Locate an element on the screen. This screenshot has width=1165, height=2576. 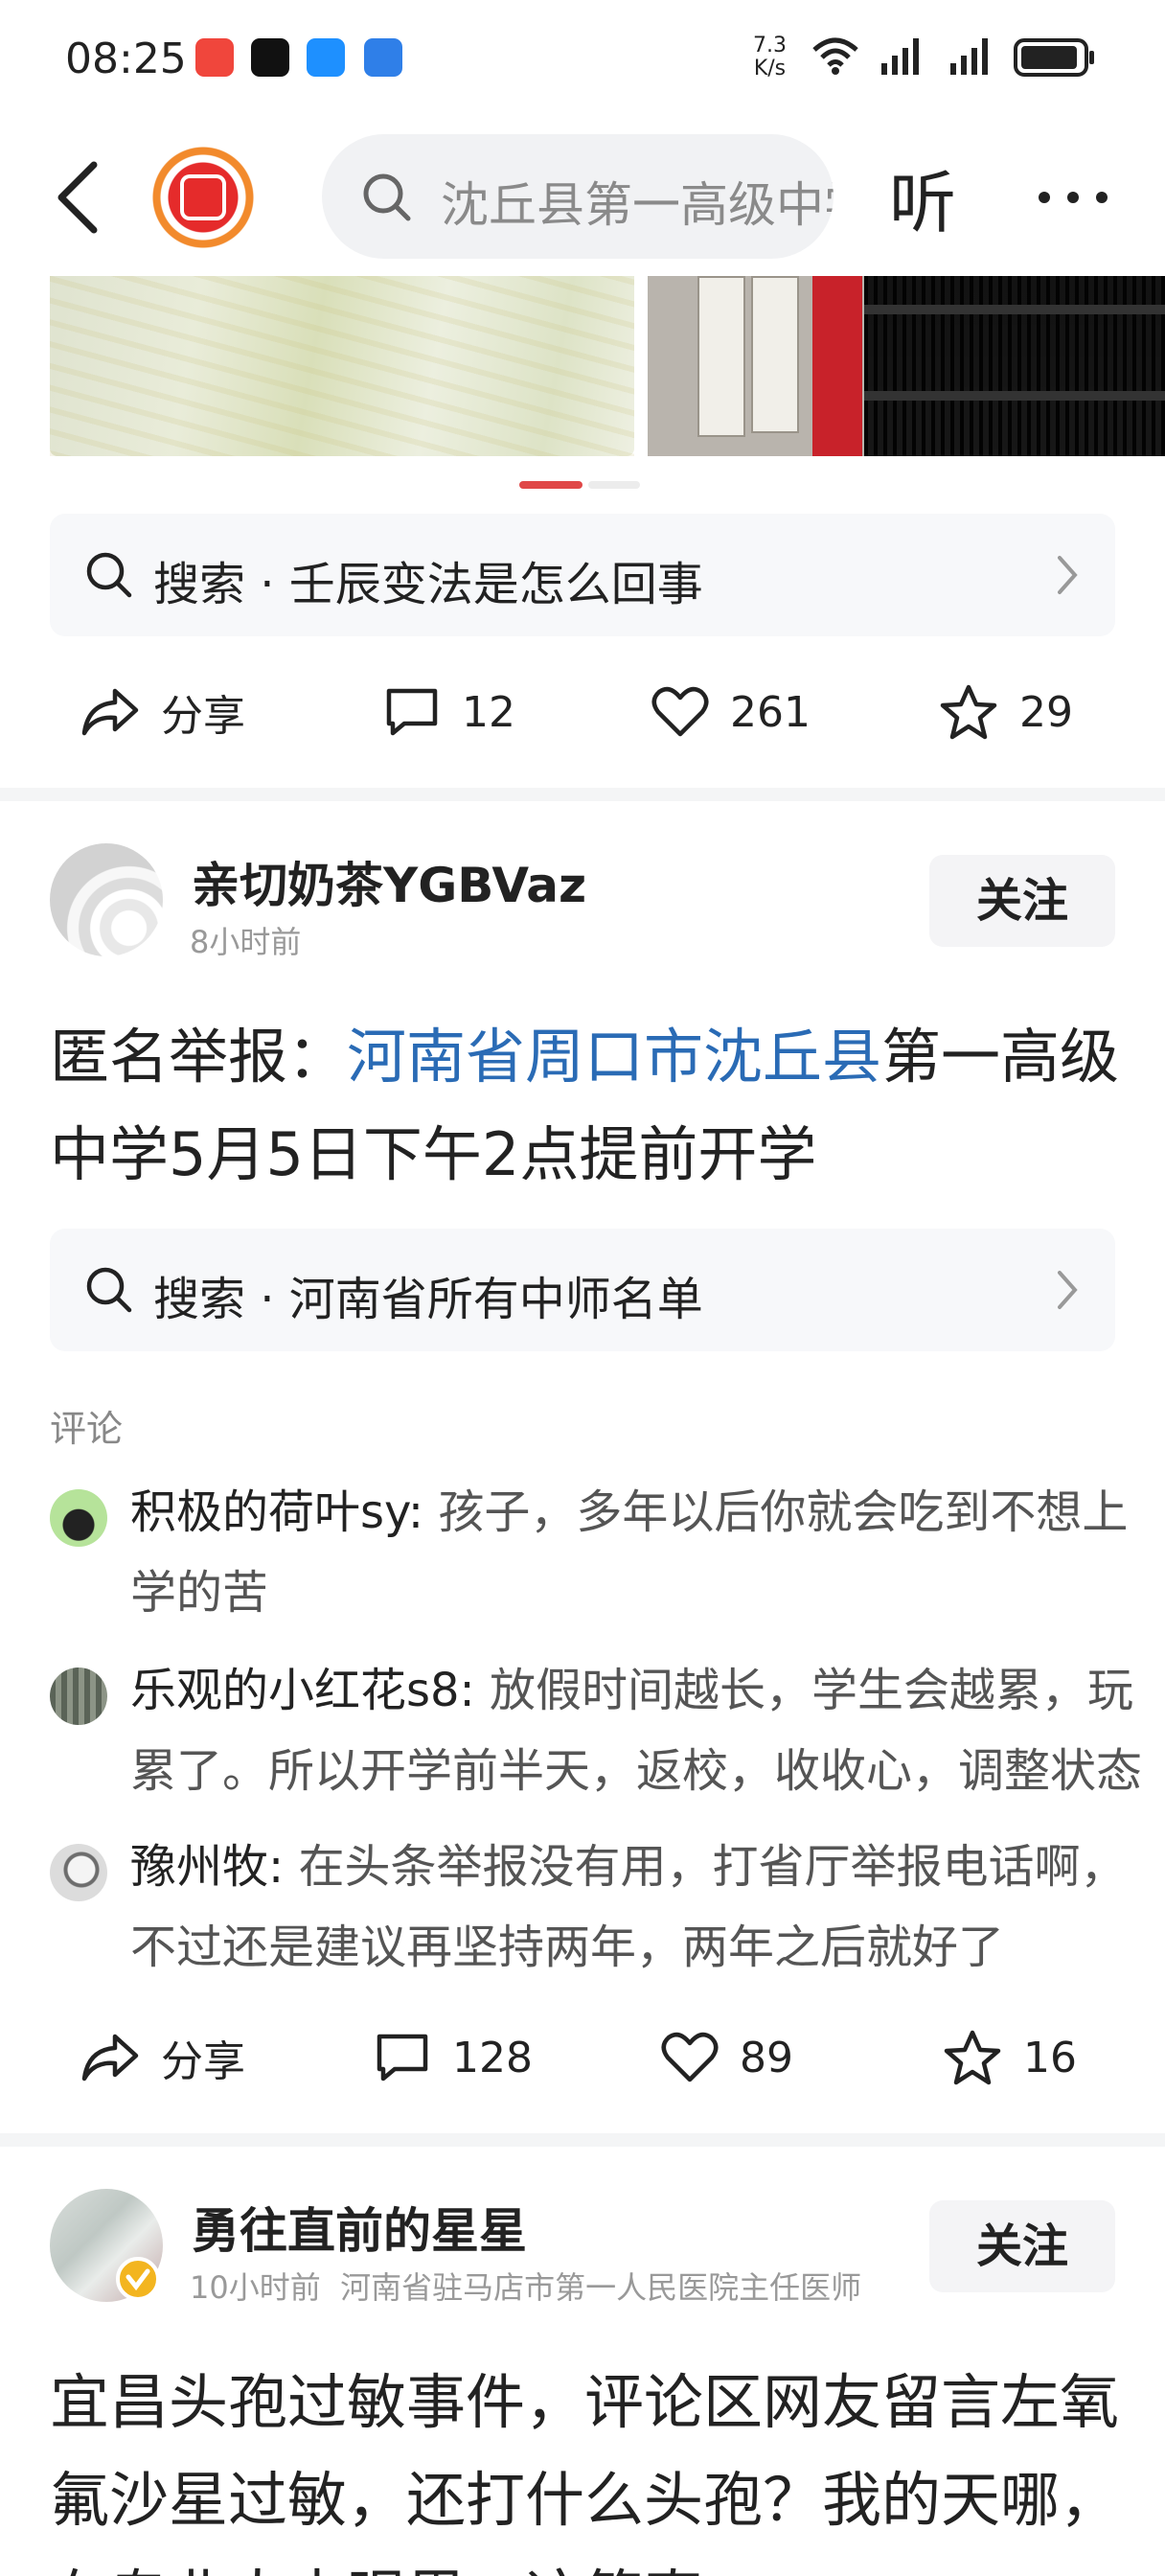
favorite-count: 16 is located at coordinates (1050, 2057).